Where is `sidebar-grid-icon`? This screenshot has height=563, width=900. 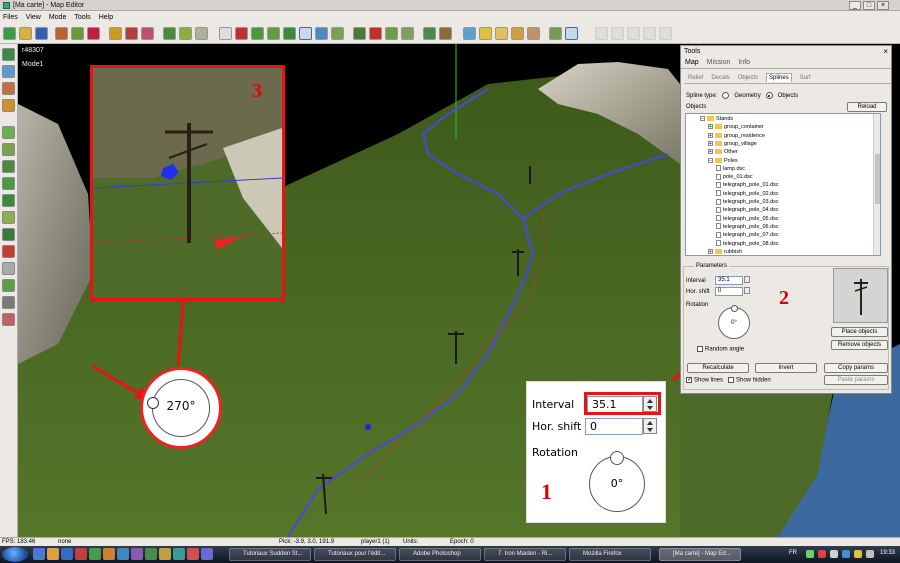
sidebar-grid-icon is located at coordinates (8, 132).